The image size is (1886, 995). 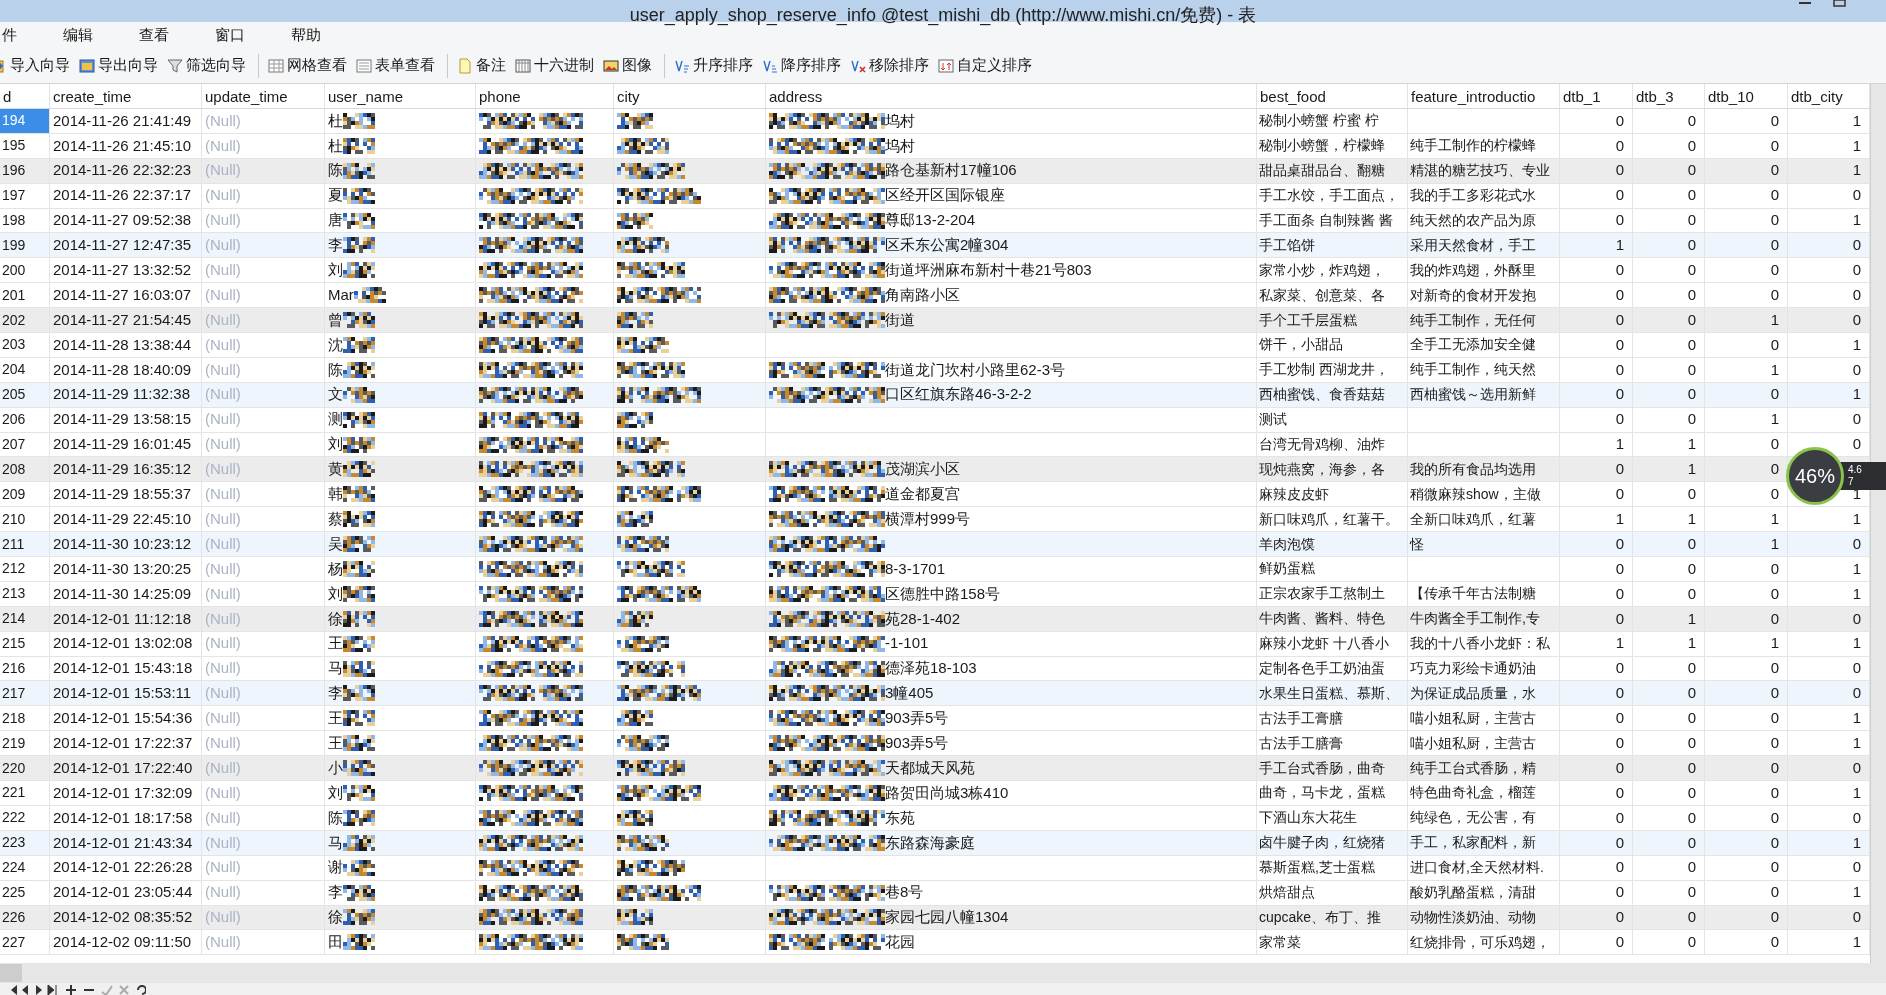 I want to click on column-header: city, so click(x=690, y=96).